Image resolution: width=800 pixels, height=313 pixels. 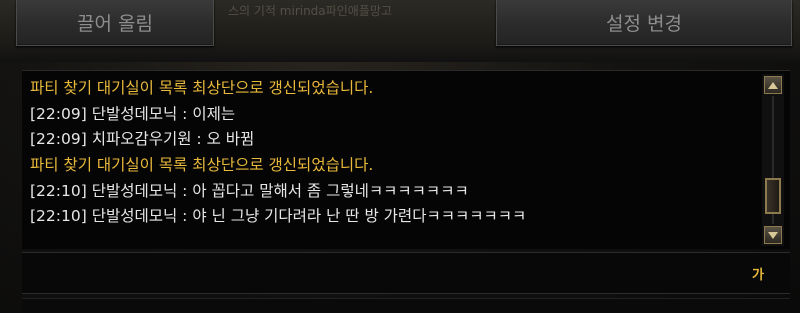 What do you see at coordinates (382, 274) in the screenshot?
I see `chat-input` at bounding box center [382, 274].